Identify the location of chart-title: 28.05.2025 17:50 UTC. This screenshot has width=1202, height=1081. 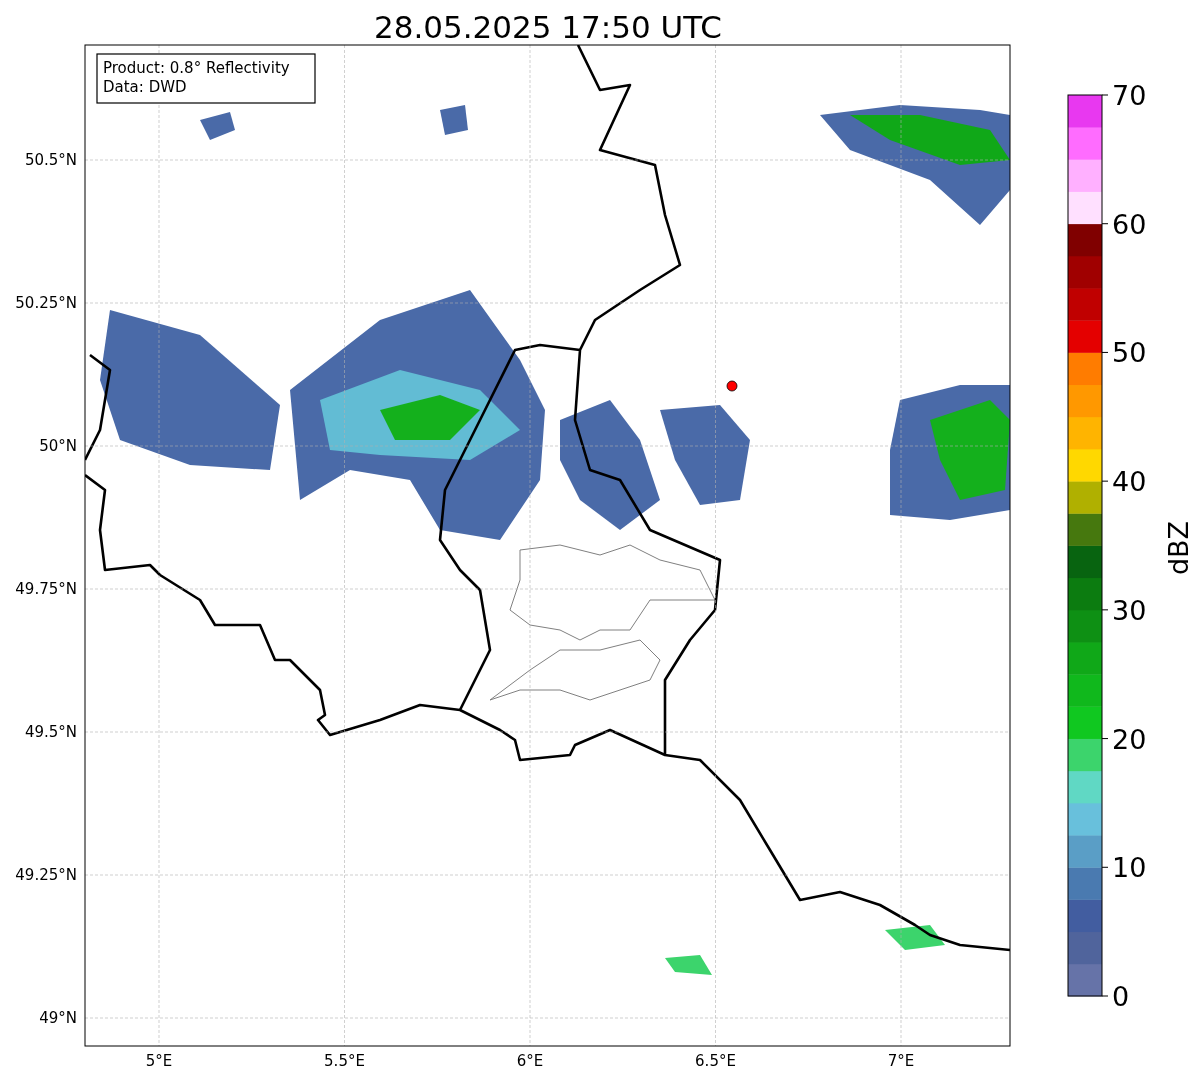
(548, 27).